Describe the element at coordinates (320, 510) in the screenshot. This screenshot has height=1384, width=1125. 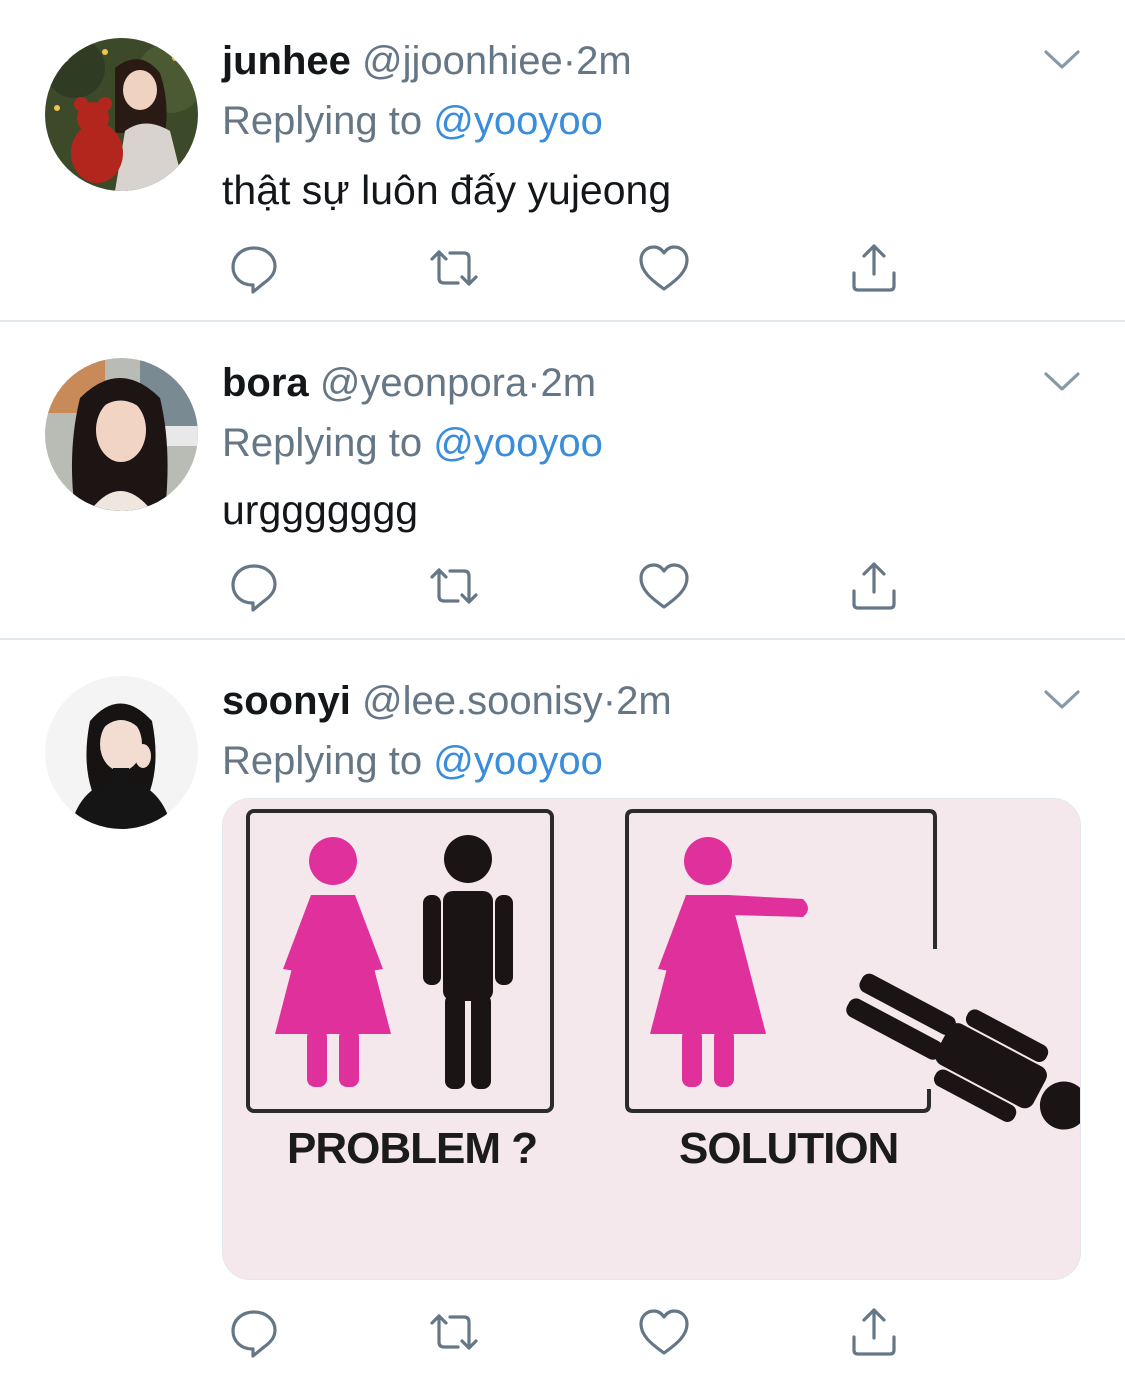
I see `tweet-text: urggggggg` at that location.